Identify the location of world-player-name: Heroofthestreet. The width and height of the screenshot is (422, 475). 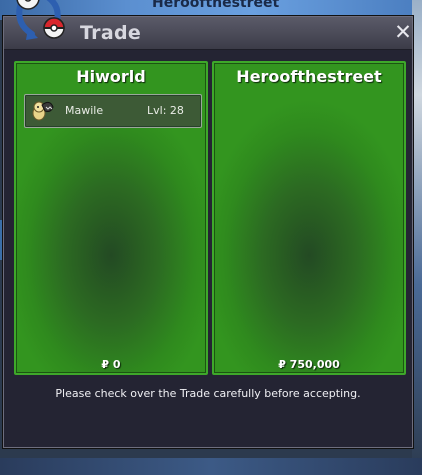
(216, 5).